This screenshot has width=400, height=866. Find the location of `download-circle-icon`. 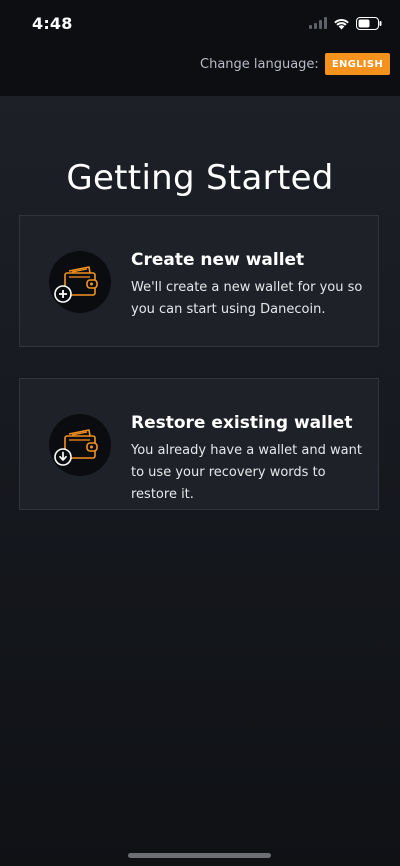

download-circle-icon is located at coordinates (63, 457).